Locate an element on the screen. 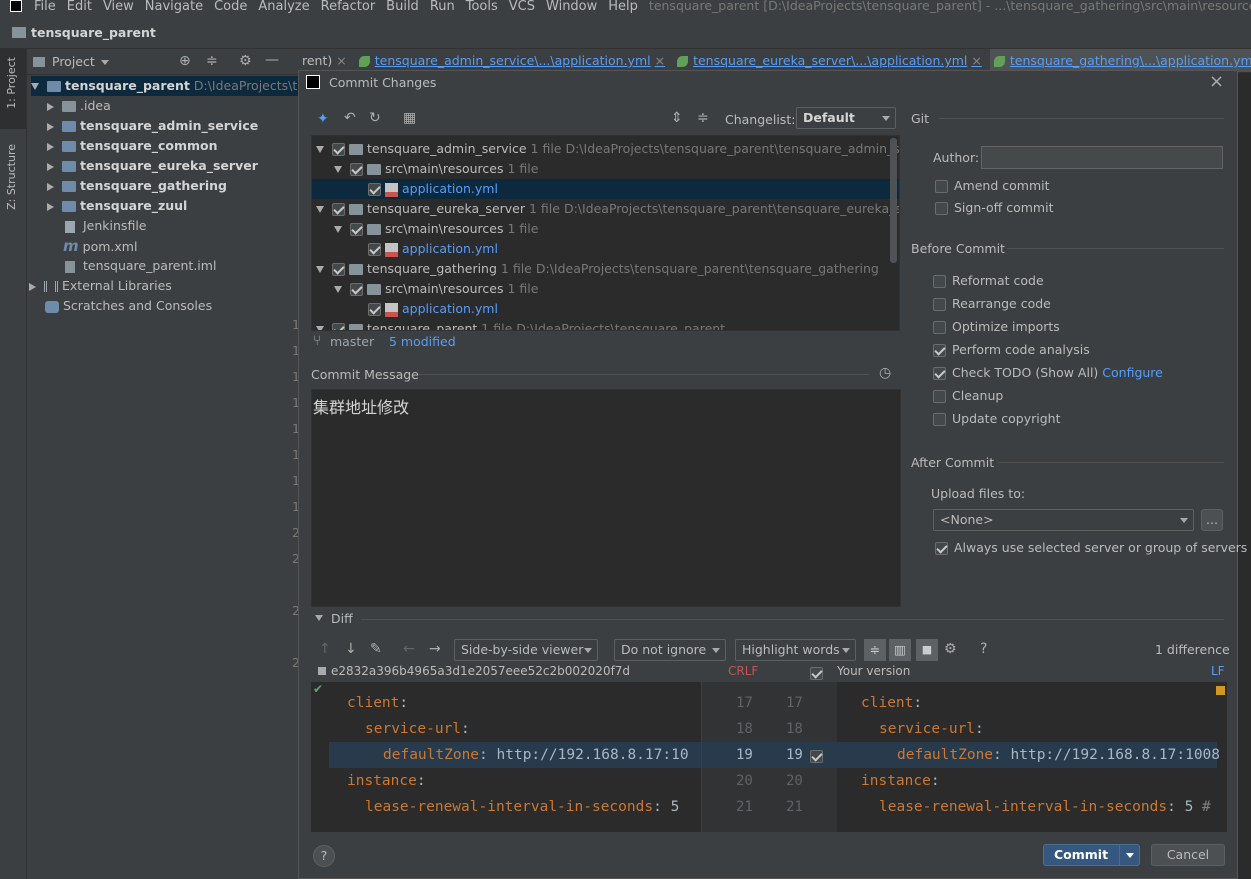  tree-item-zuul: tensquare_zuul is located at coordinates (117, 206).